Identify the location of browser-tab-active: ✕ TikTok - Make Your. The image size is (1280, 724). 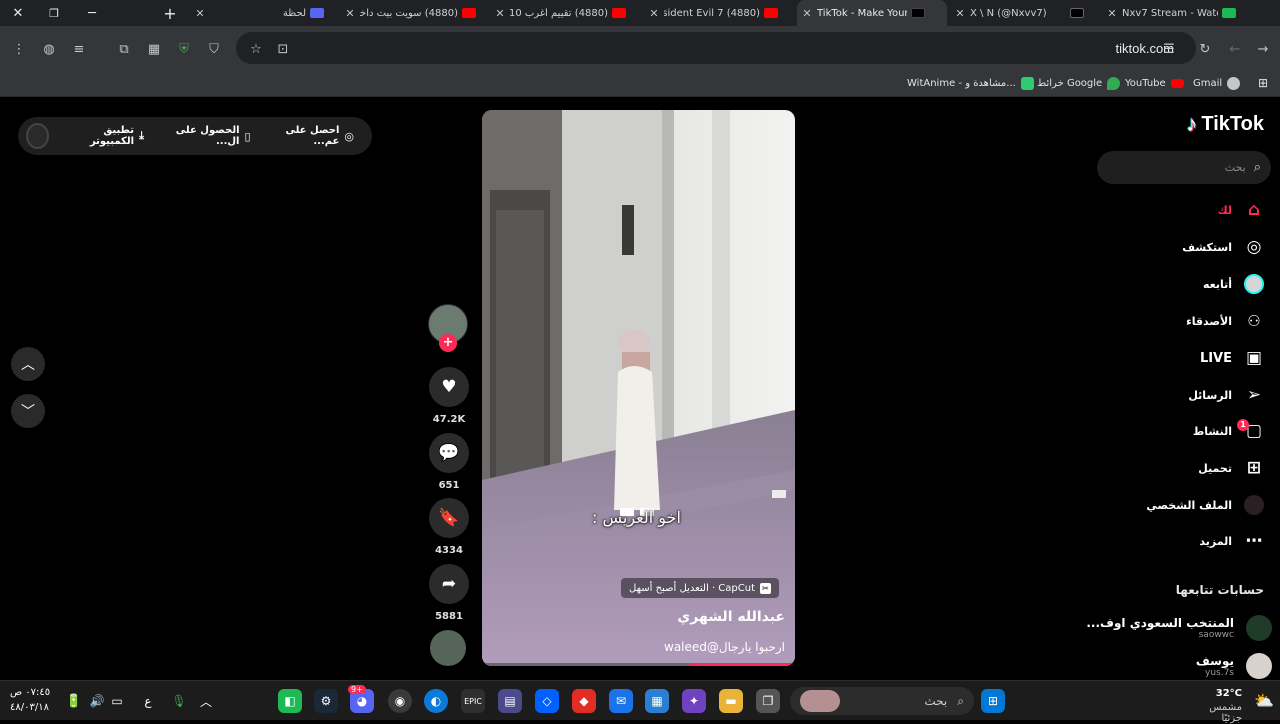
(872, 13).